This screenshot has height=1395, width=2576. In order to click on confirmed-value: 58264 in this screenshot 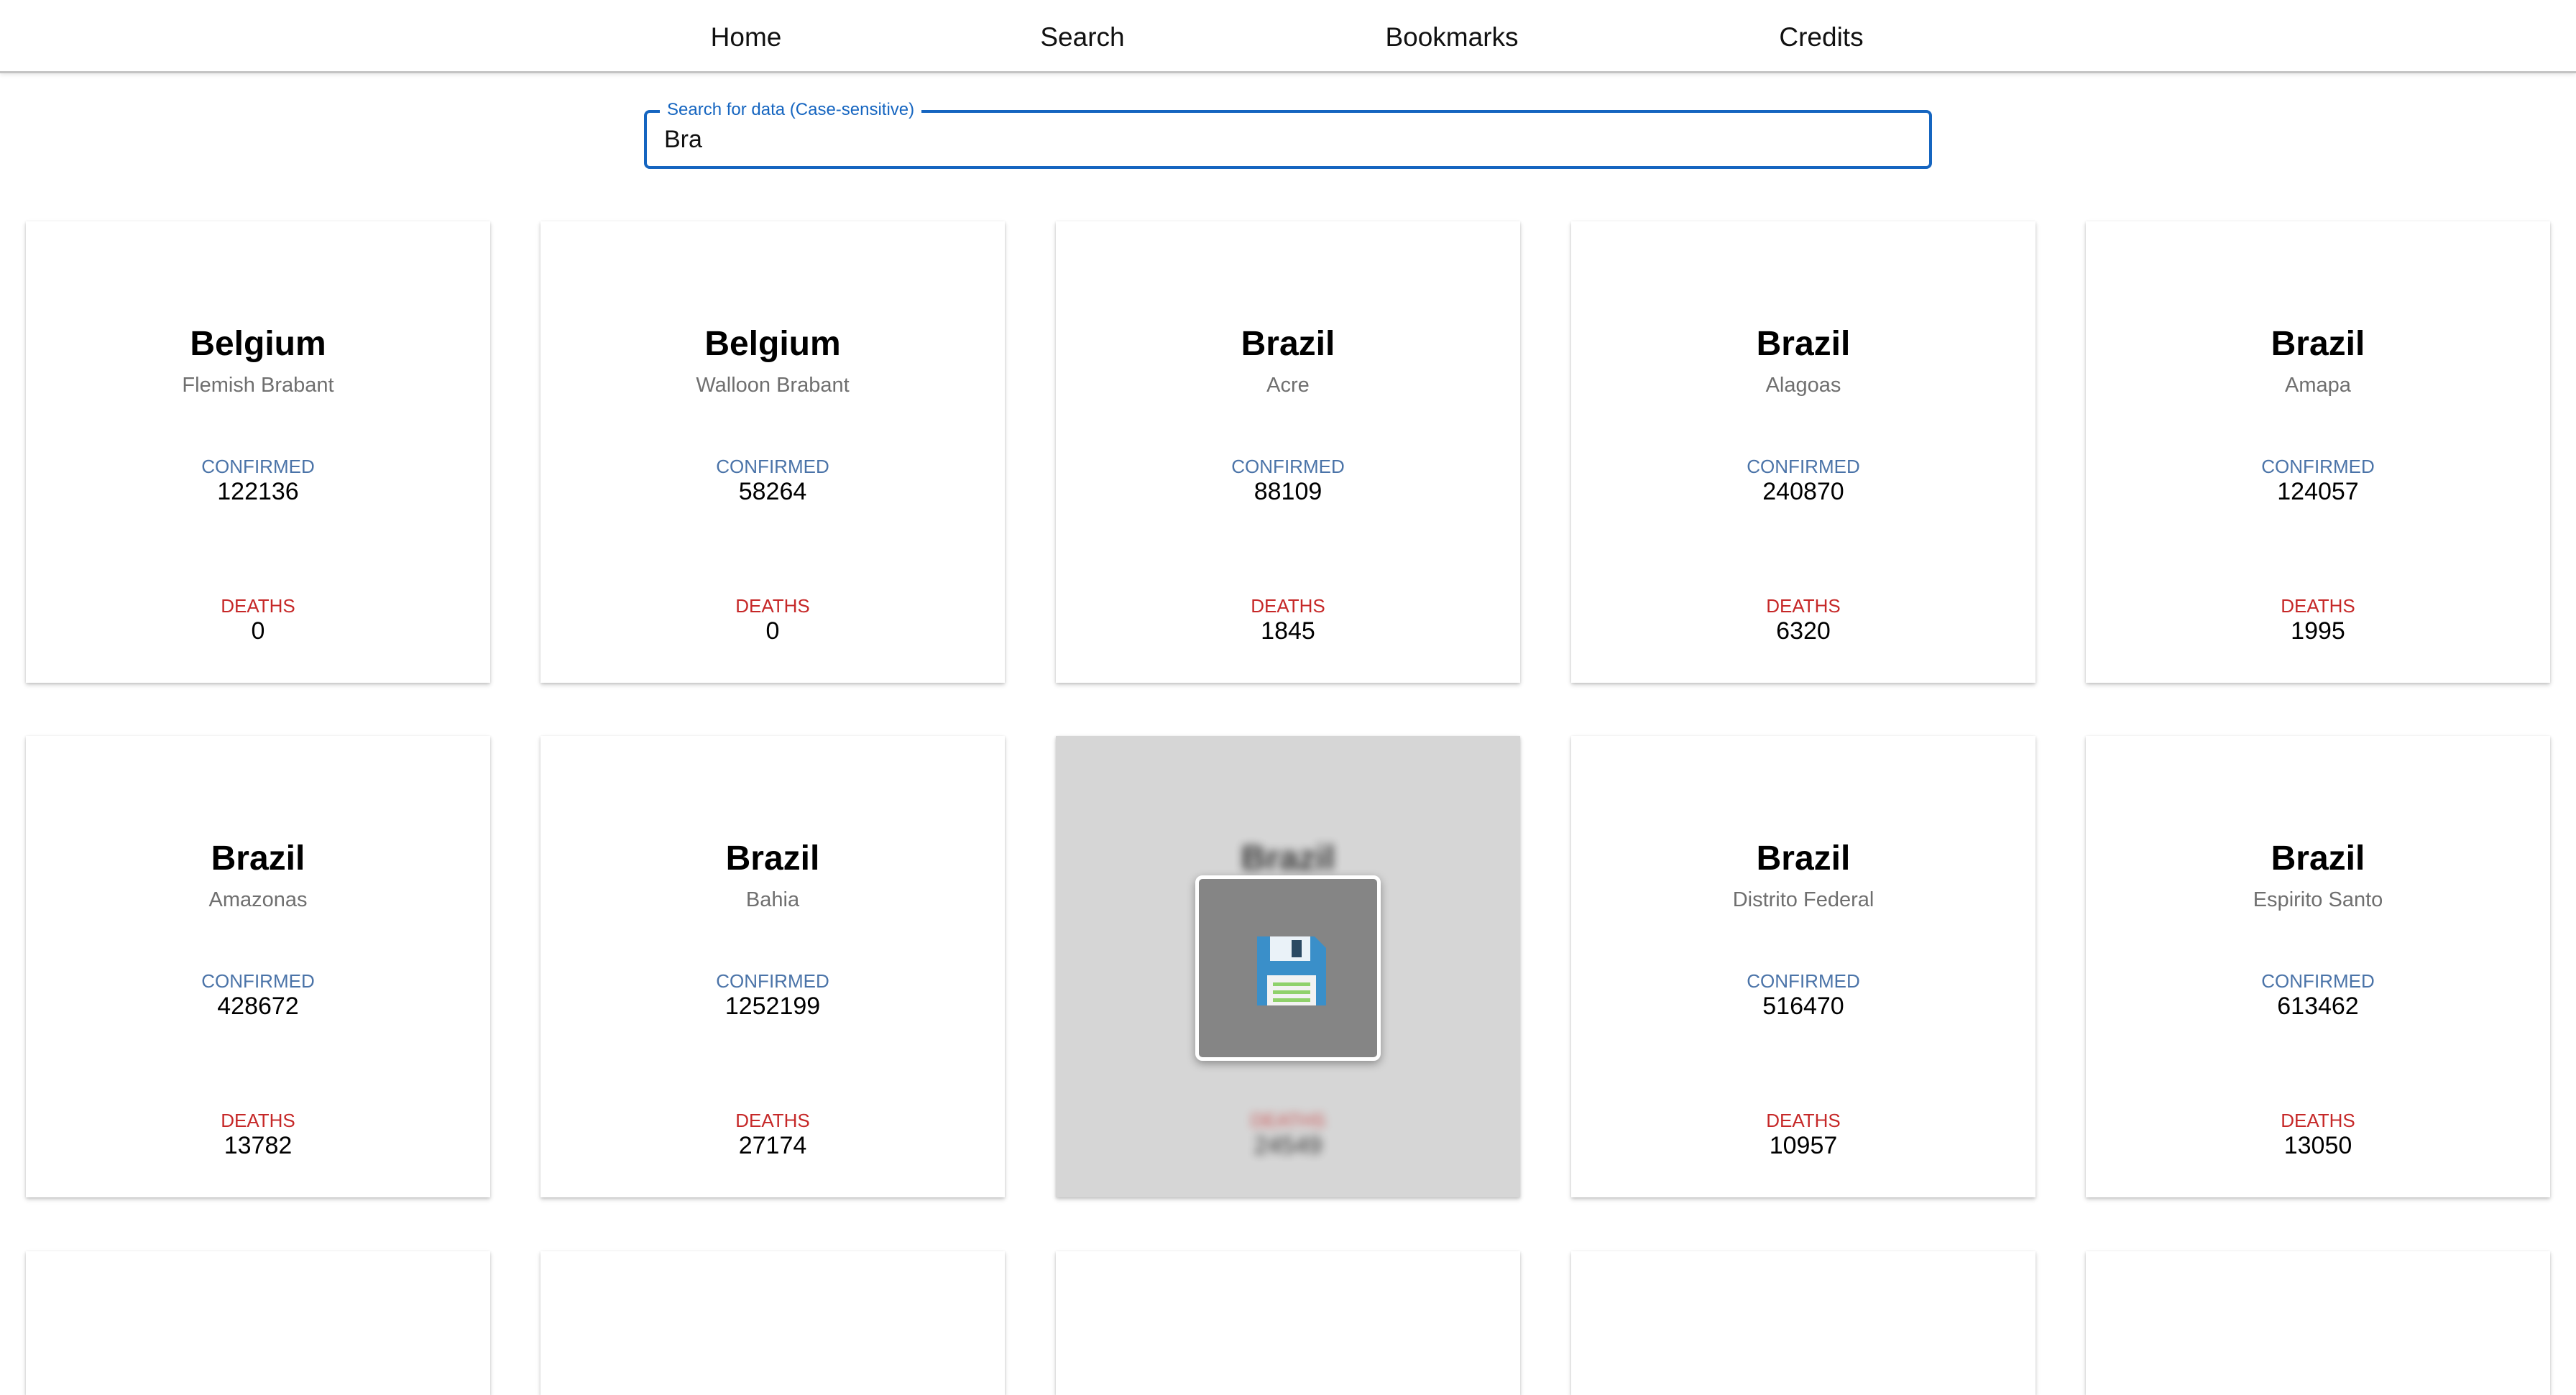, I will do `click(772, 491)`.